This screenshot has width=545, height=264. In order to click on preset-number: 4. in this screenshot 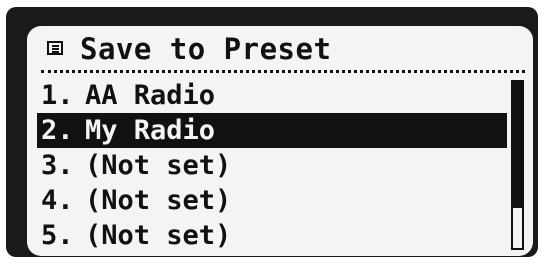, I will do `click(57, 200)`.